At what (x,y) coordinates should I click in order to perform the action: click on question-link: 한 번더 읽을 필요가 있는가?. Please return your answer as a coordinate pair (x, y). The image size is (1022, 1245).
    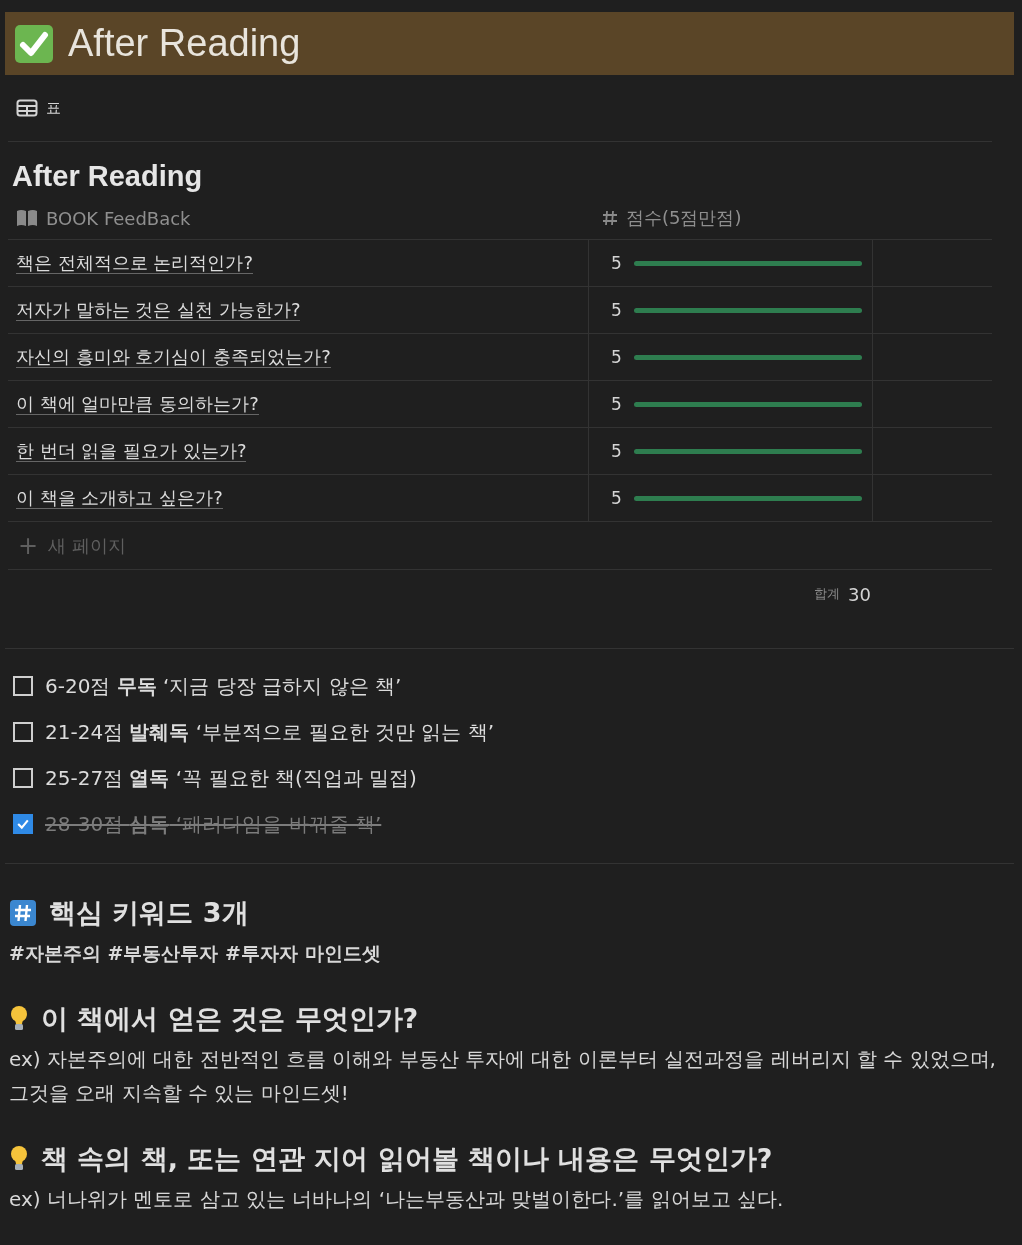
    Looking at the image, I should click on (131, 451).